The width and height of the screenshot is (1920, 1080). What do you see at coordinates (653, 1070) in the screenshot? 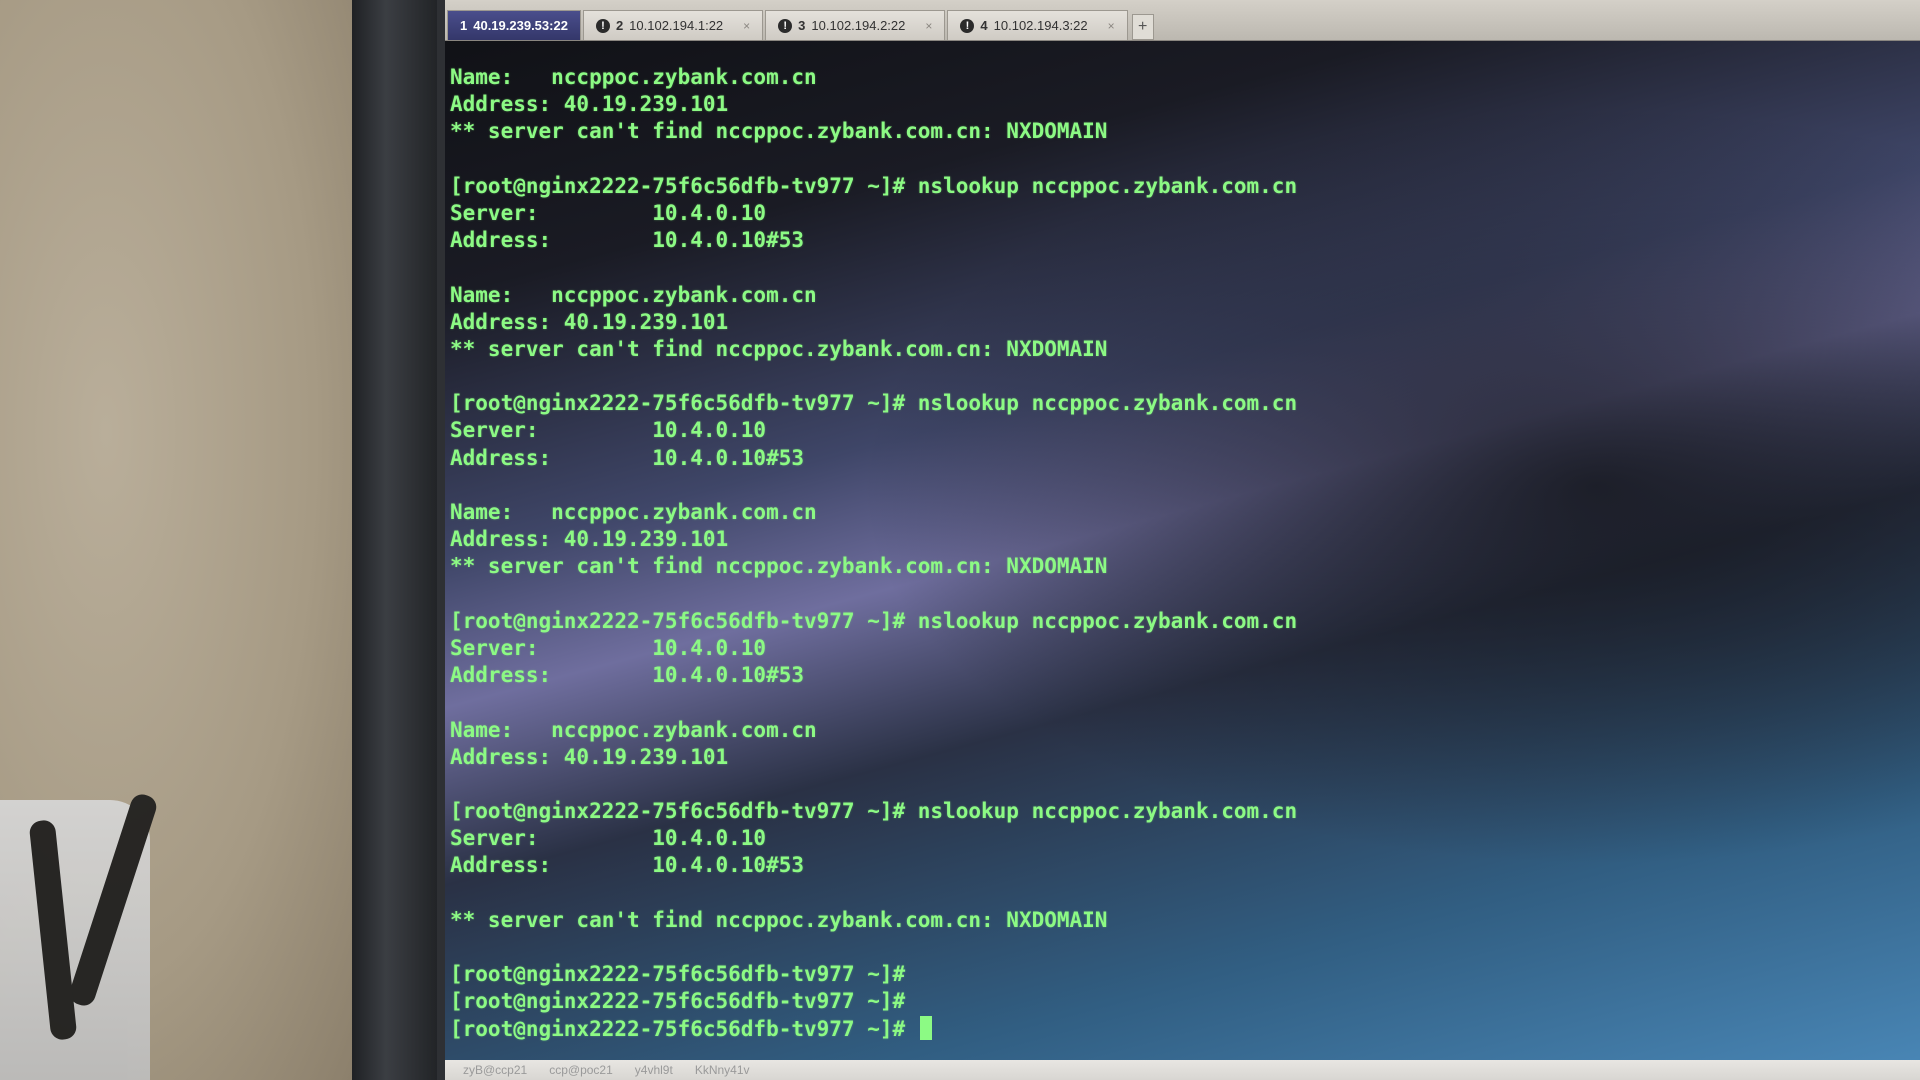
I see `status-item: y4vhl9t` at bounding box center [653, 1070].